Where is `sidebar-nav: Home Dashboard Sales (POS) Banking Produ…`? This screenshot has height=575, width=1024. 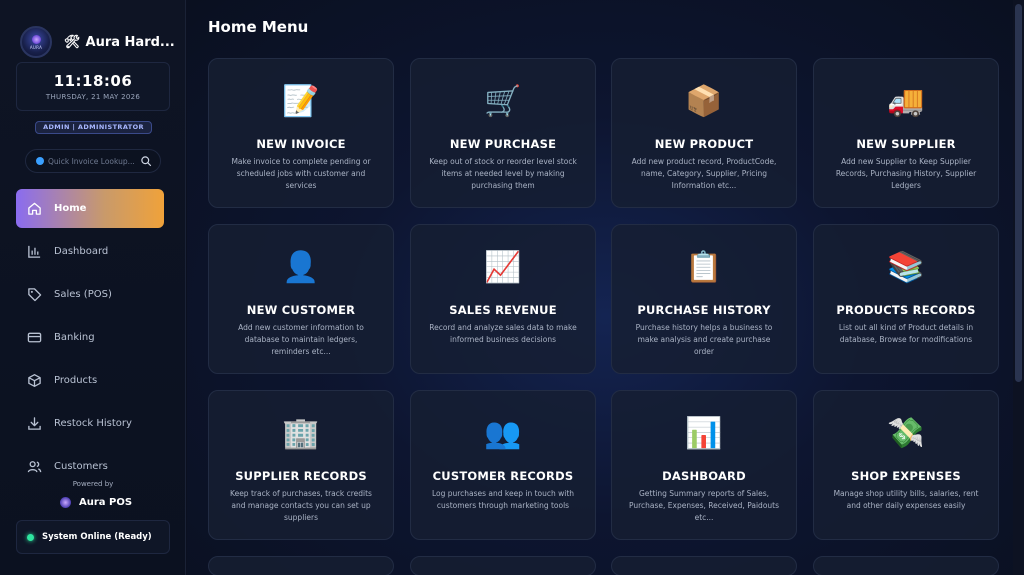 sidebar-nav: Home Dashboard Sales (POS) Banking Produ… is located at coordinates (91, 339).